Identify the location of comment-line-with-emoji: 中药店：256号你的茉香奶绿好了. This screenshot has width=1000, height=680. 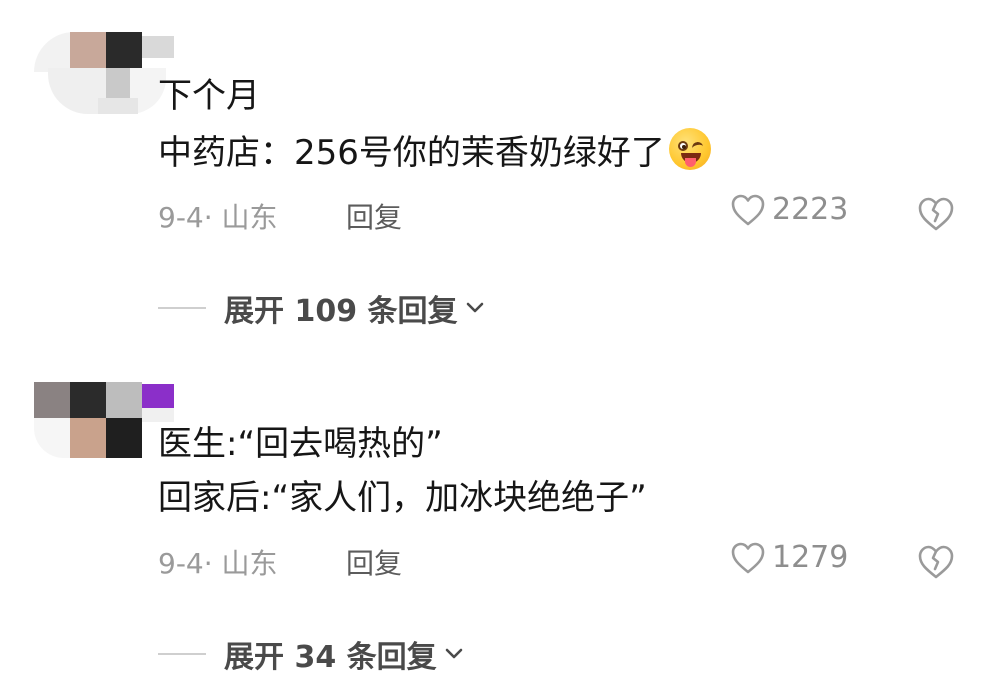
(434, 152).